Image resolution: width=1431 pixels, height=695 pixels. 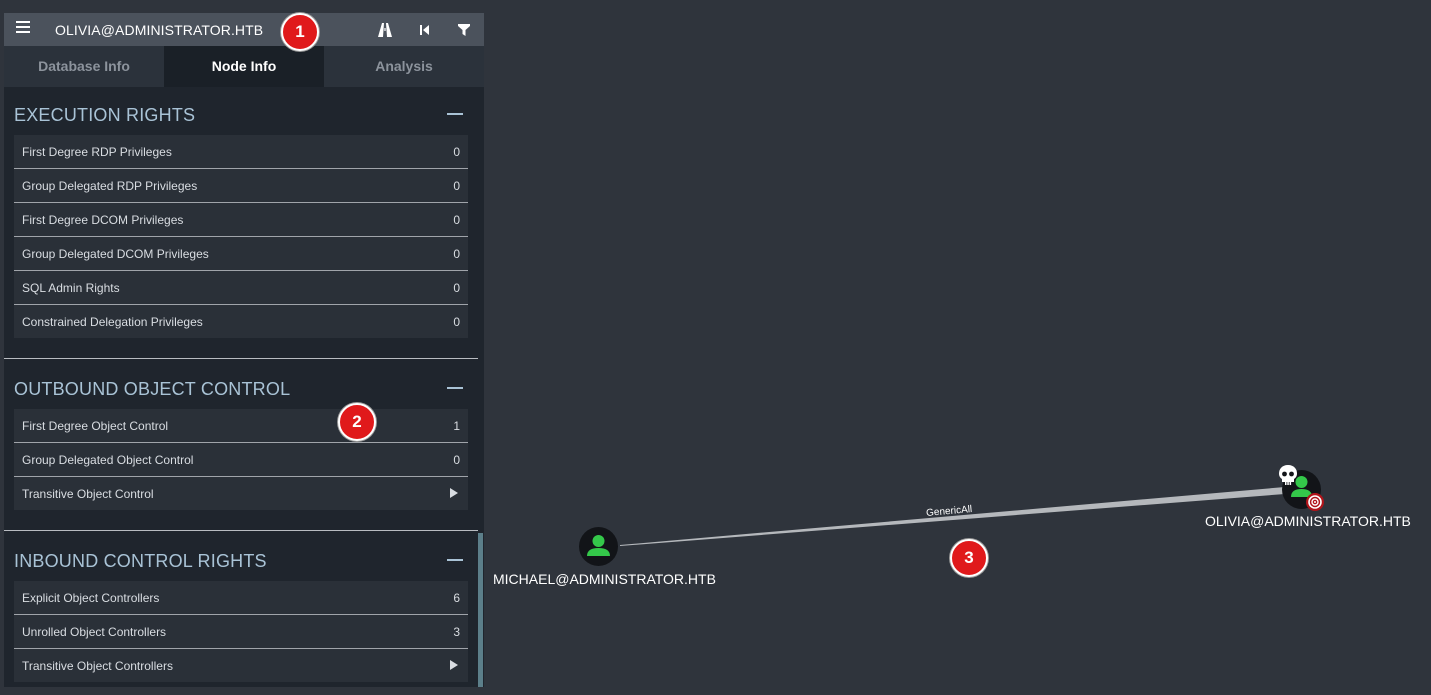 I want to click on user-icon, so click(x=598, y=545).